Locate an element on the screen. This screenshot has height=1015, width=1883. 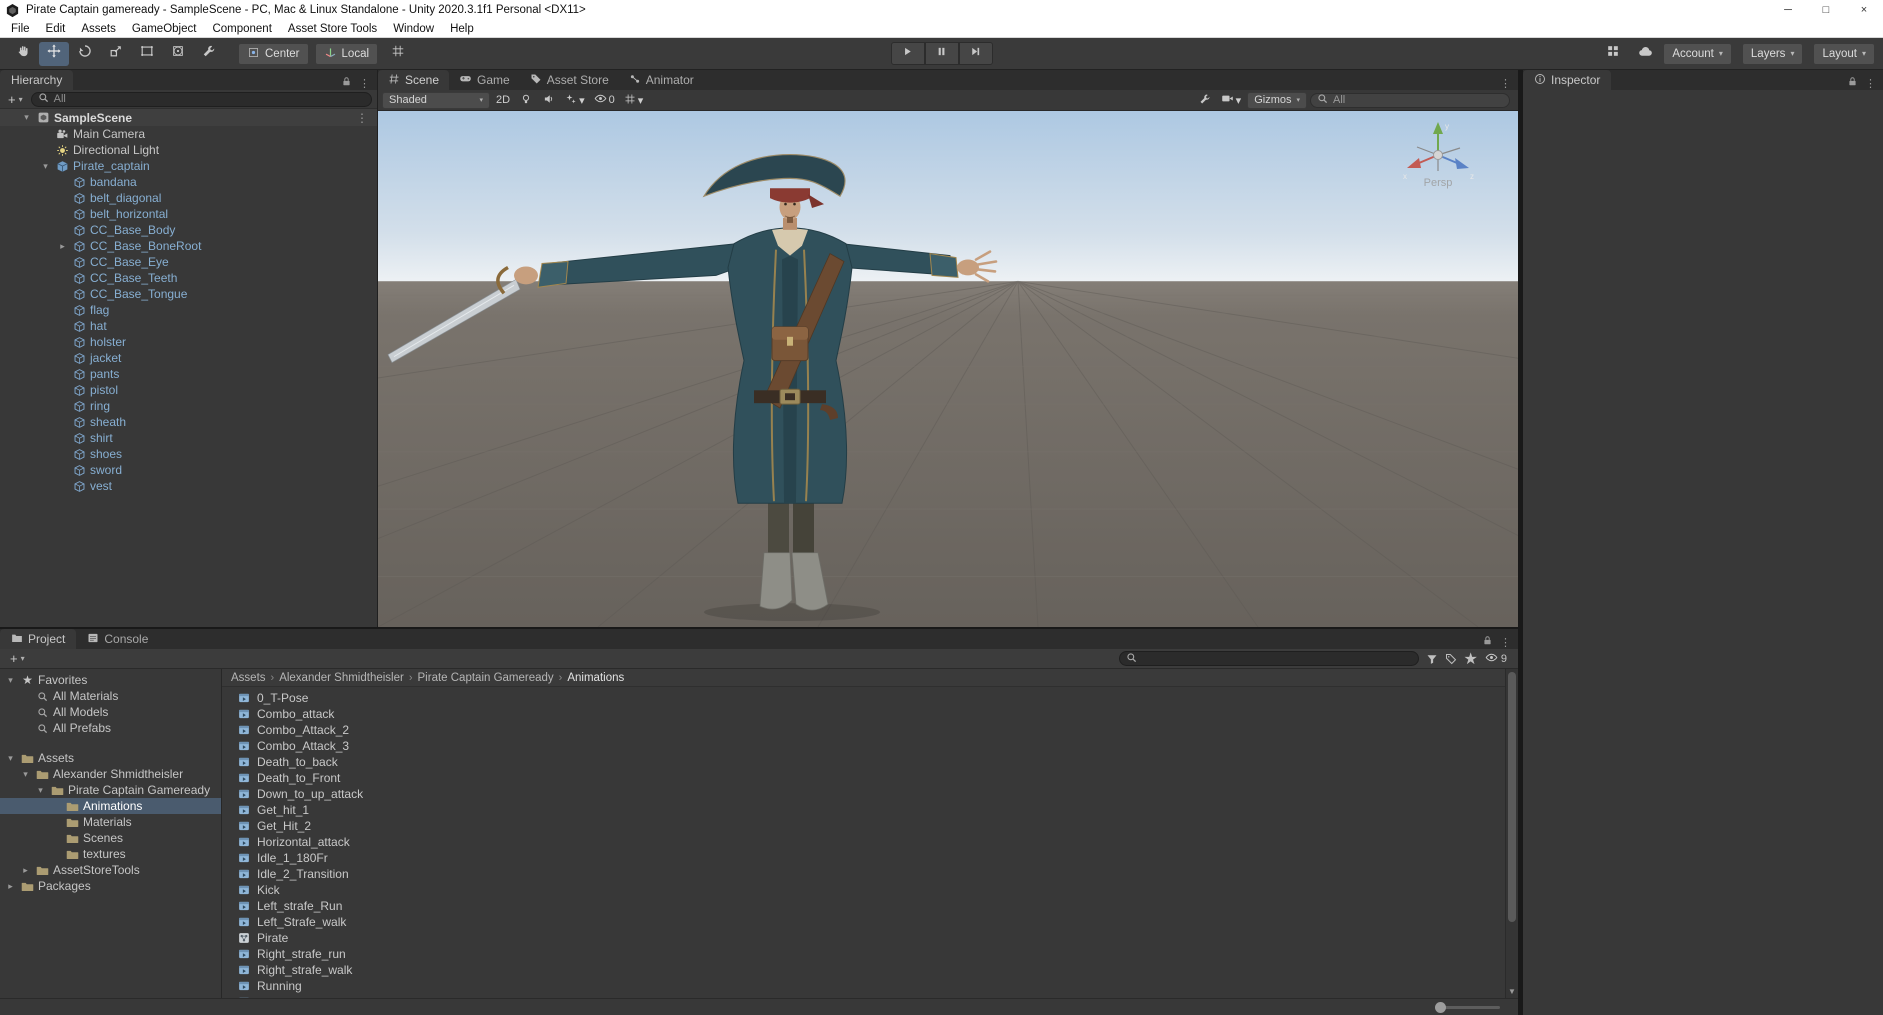
tab-animator: Animator is located at coordinates (661, 80).